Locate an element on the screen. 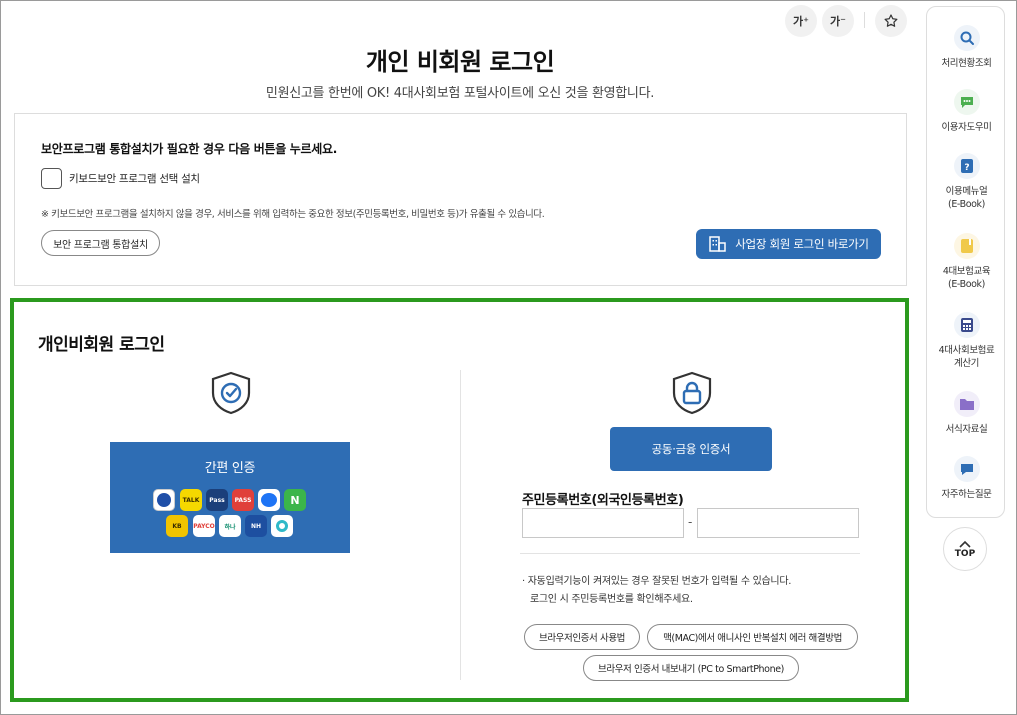  rrn-back-input is located at coordinates (778, 523).